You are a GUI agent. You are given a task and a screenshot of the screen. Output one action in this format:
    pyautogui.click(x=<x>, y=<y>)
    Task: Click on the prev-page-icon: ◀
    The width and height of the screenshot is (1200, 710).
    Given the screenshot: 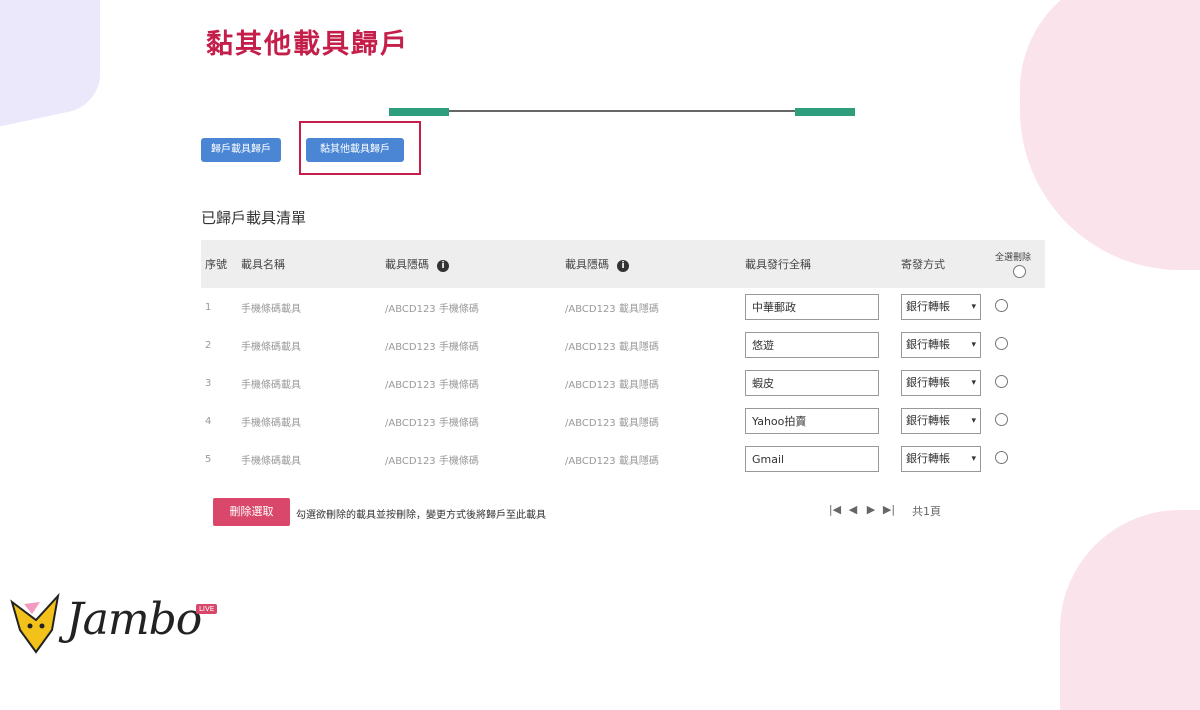 What is the action you would take?
    pyautogui.click(x=853, y=511)
    